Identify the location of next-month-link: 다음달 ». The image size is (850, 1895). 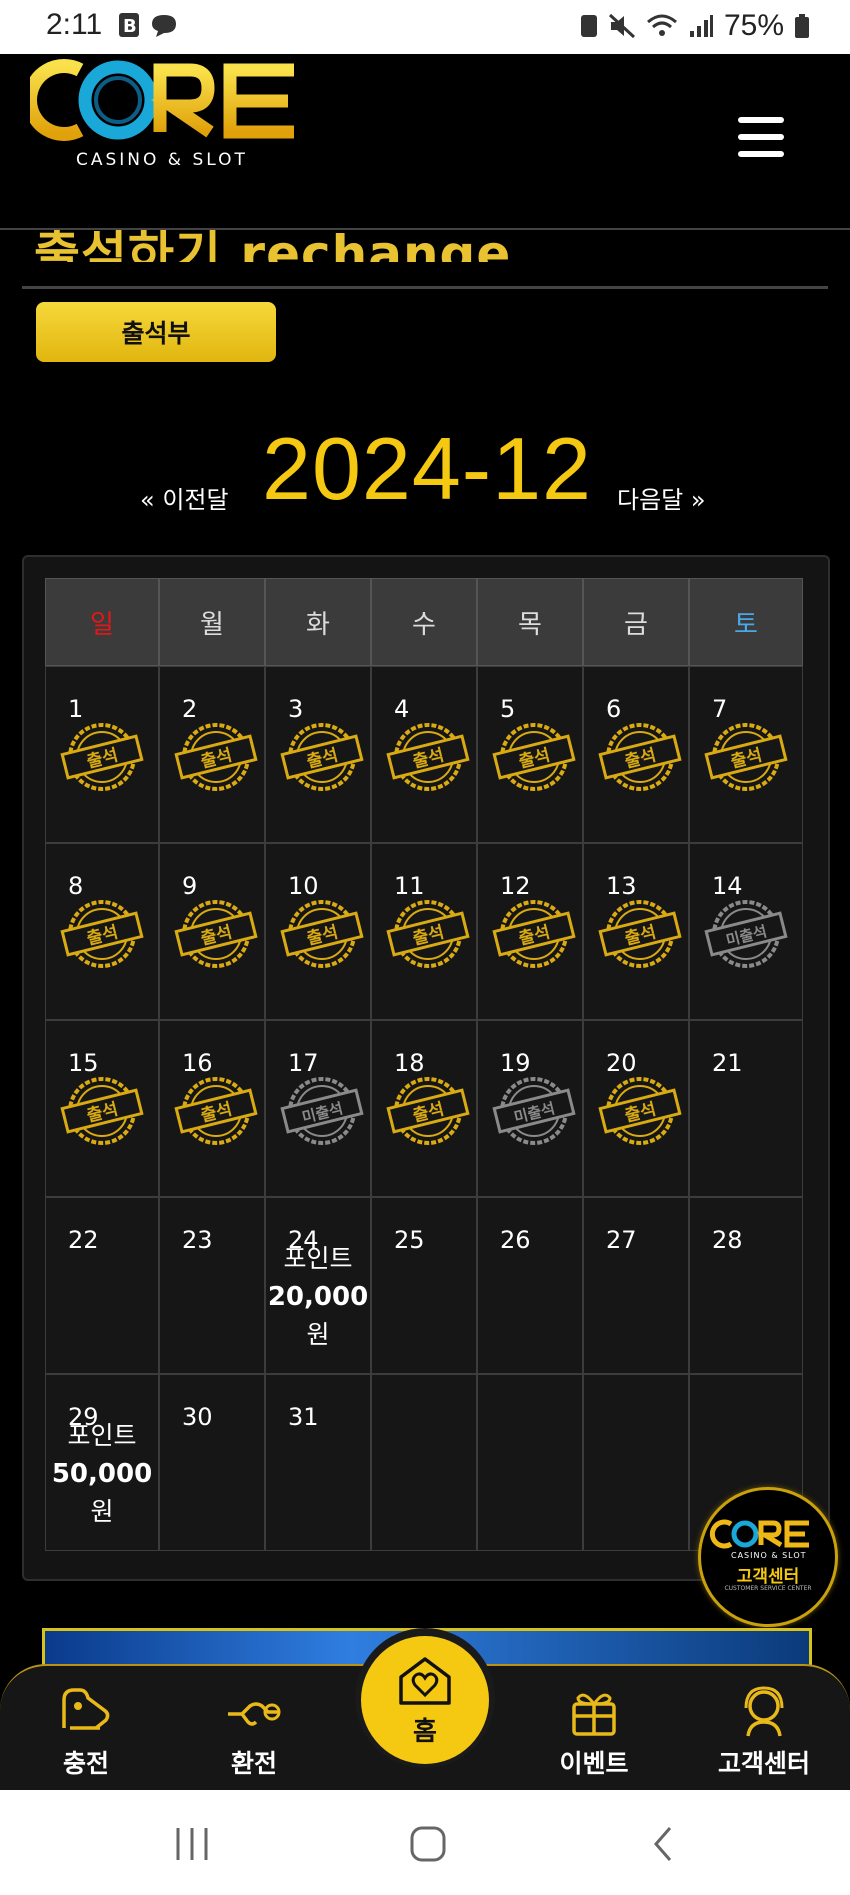
(661, 497).